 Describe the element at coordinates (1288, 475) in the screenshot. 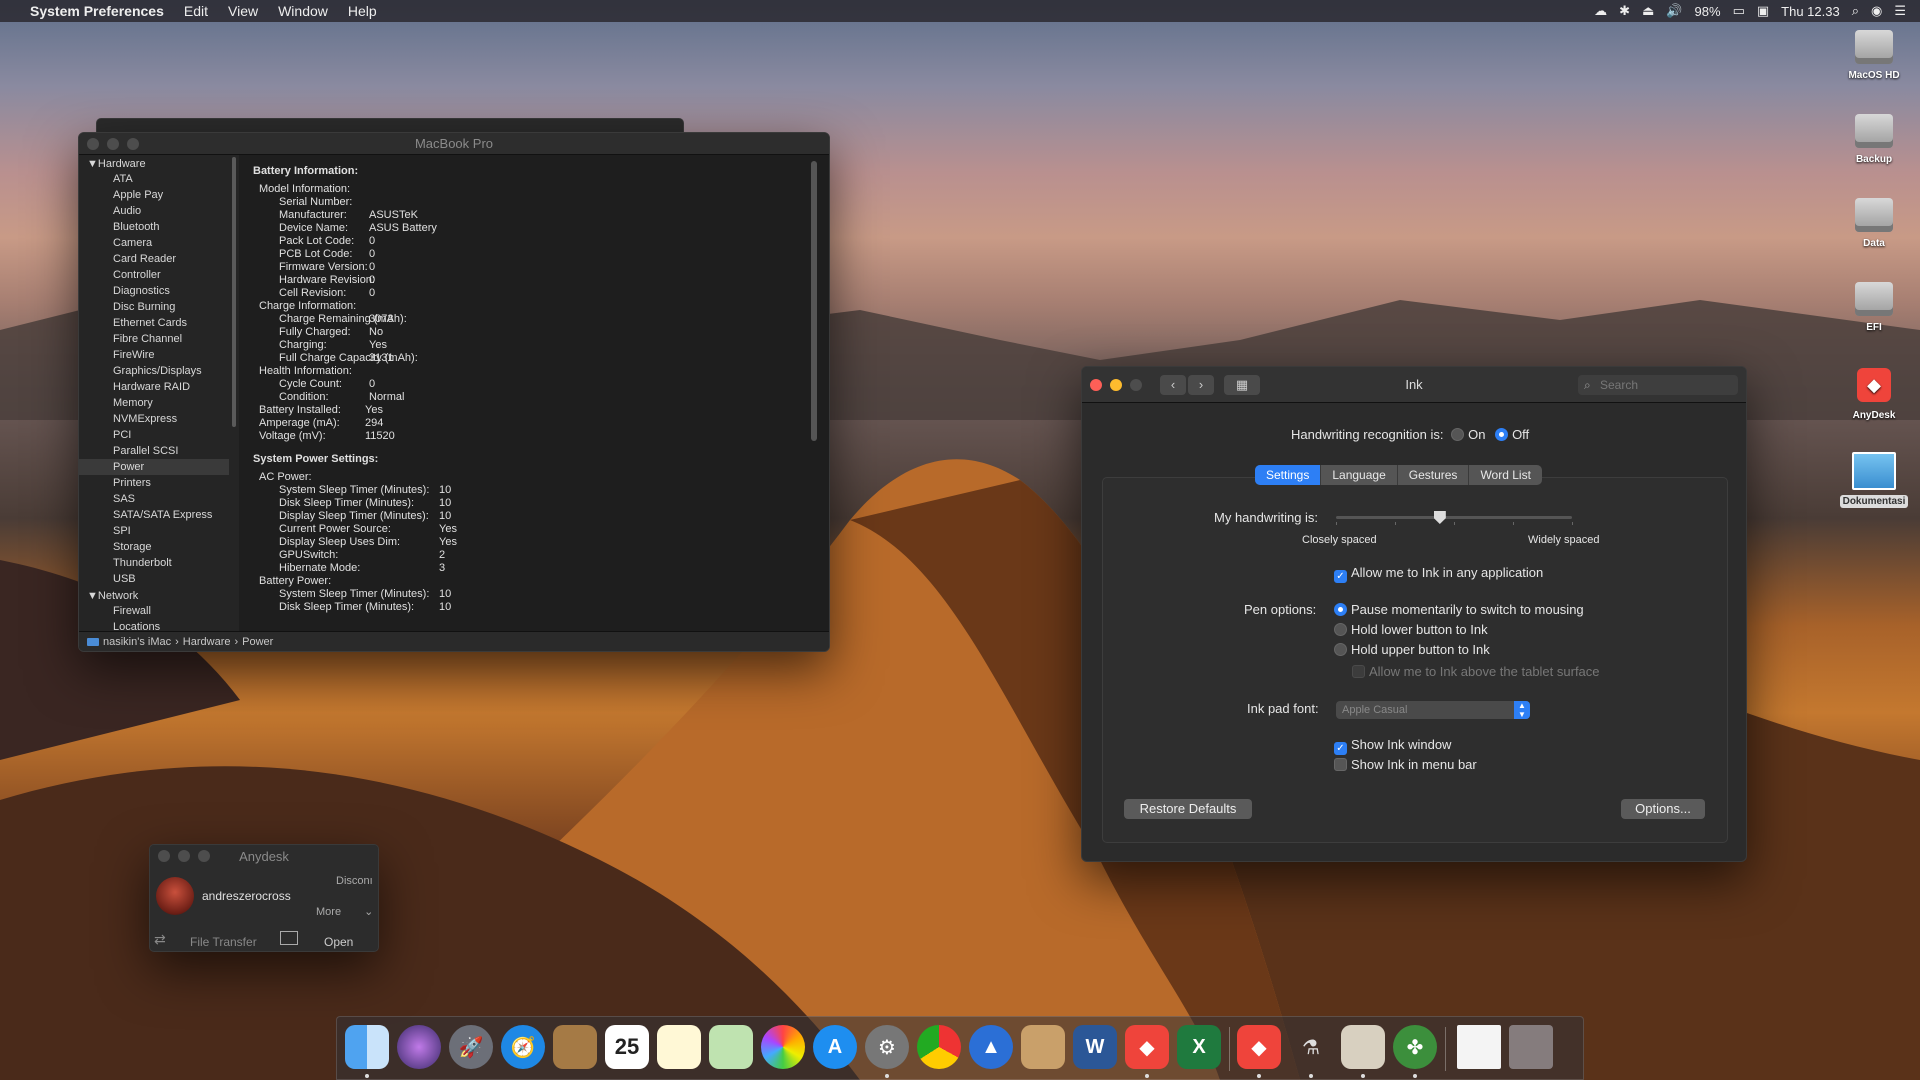

I see `tab-settings: Settings` at that location.